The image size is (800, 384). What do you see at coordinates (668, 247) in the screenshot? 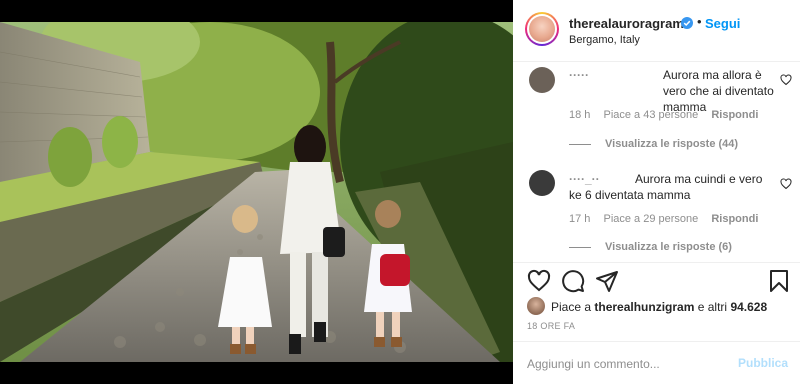
I see `view-replies-label: Visualizza le risposte (6)` at bounding box center [668, 247].